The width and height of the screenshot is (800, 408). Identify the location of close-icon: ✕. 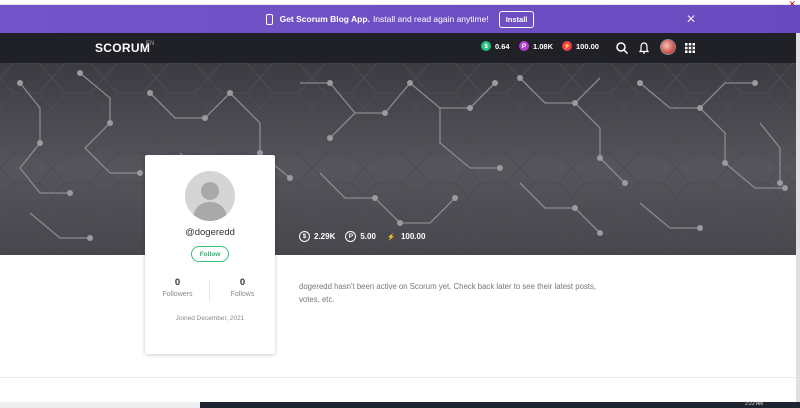
(691, 19).